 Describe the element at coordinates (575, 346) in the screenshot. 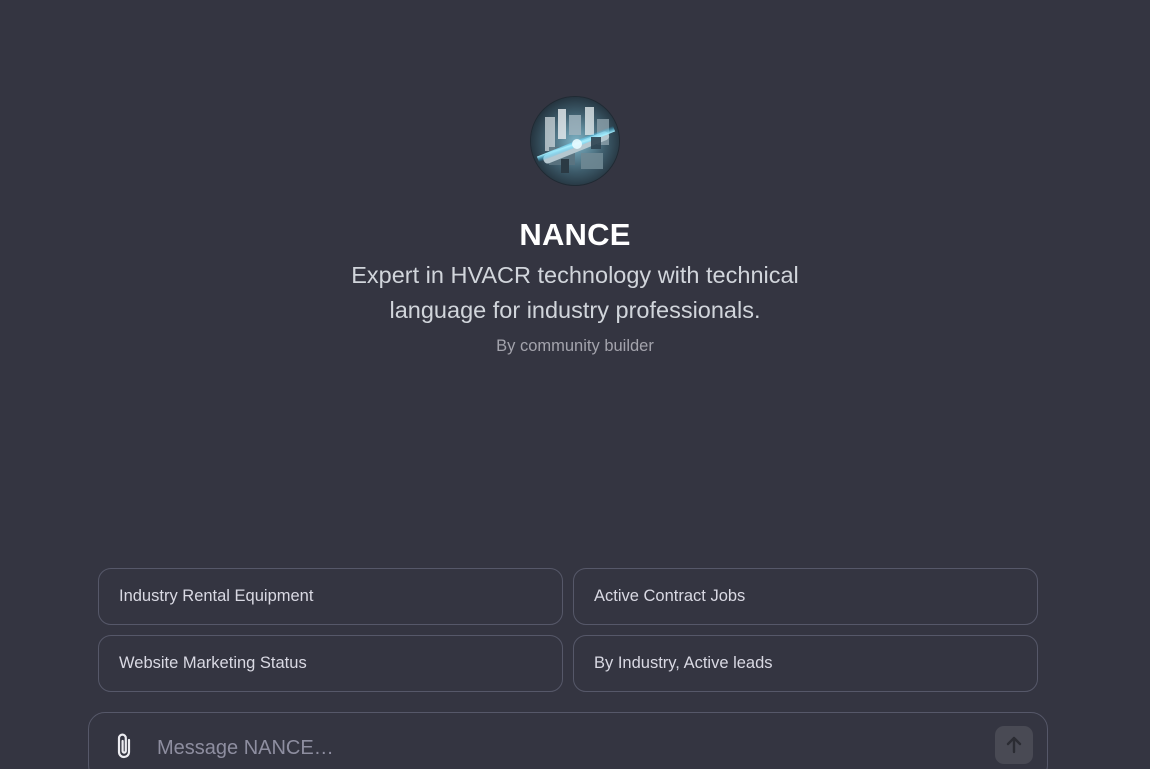

I see `gpt-author: By community builder` at that location.